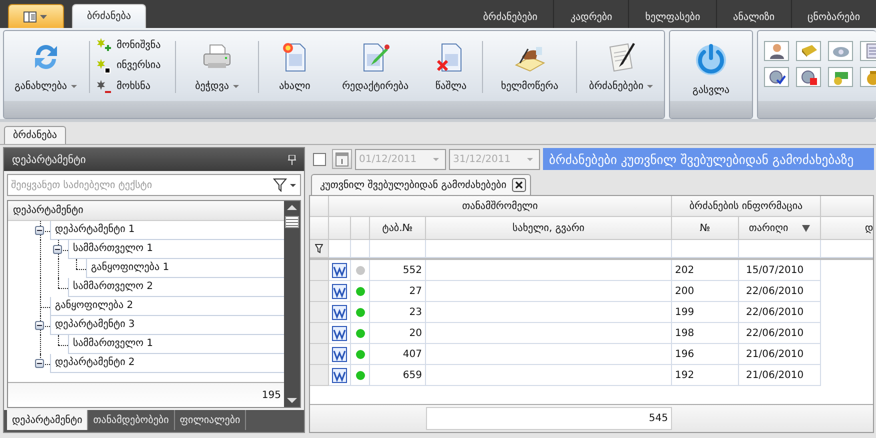  What do you see at coordinates (500, 206) in the screenshot?
I see `column-band-header: თანამშრომელი` at bounding box center [500, 206].